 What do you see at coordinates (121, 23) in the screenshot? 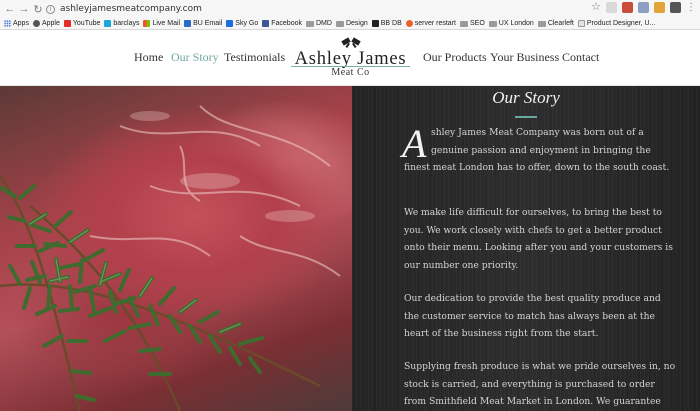
I see `bookmark-barclays: barclays` at bounding box center [121, 23].